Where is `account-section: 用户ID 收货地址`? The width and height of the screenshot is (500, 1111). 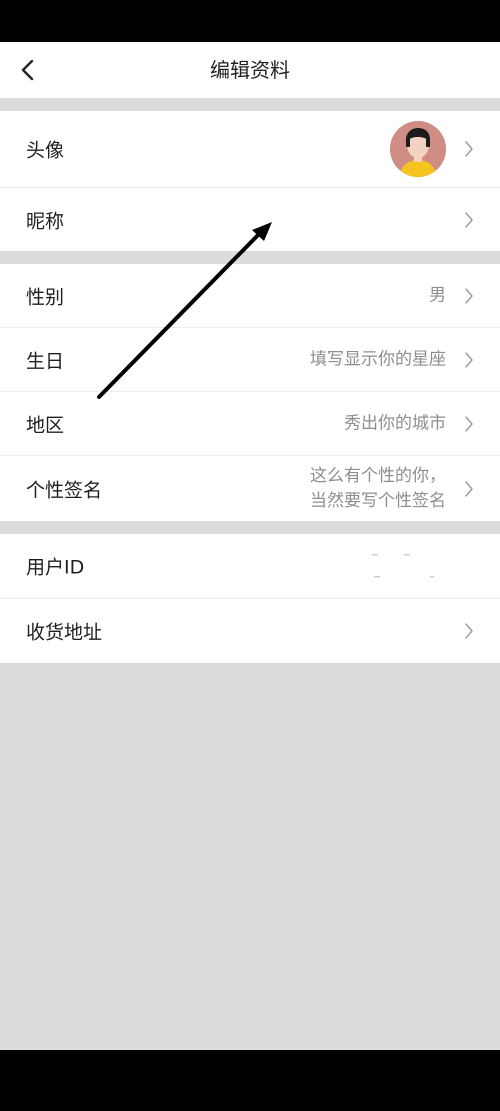 account-section: 用户ID 收货地址 is located at coordinates (250, 598).